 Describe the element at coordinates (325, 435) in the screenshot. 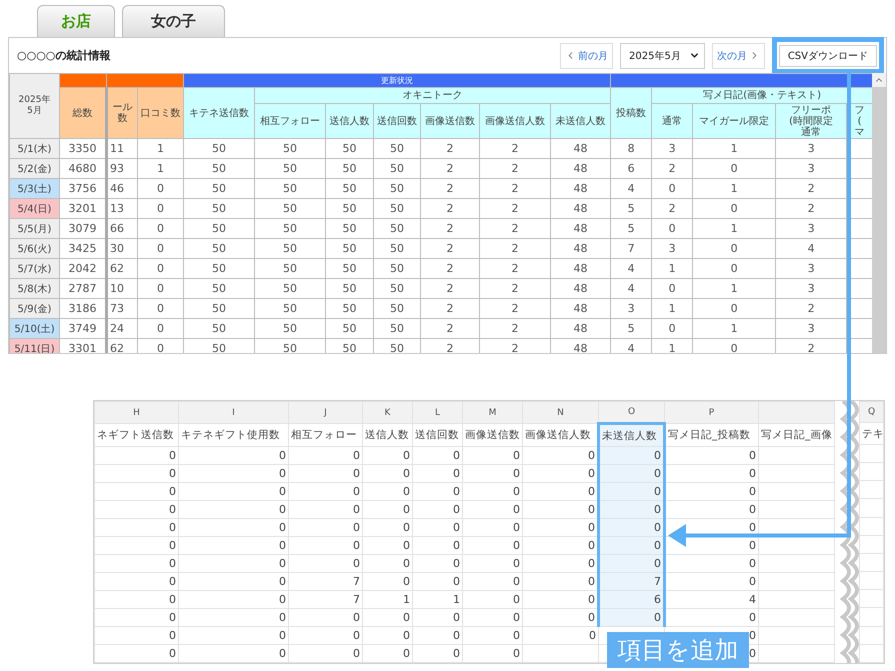

I see `column-header: 相互フォロー` at that location.